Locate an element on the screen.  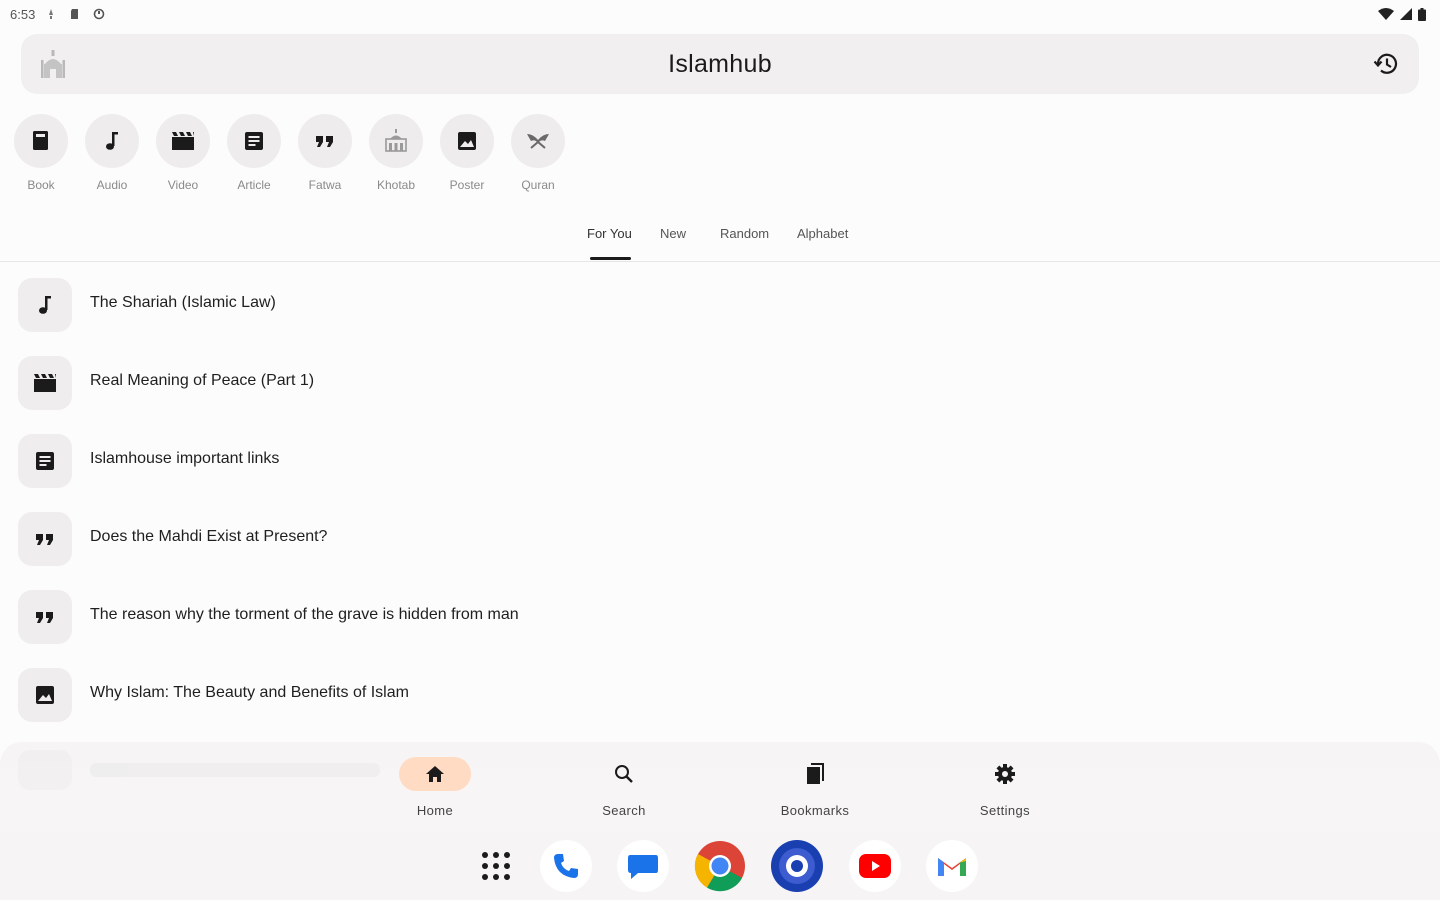
phone-app is located at coordinates (566, 866).